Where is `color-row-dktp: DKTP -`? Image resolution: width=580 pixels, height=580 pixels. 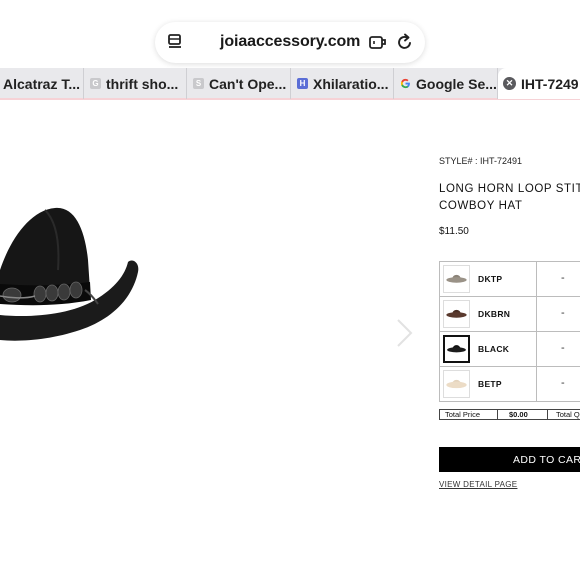 color-row-dktp: DKTP - is located at coordinates (509, 279).